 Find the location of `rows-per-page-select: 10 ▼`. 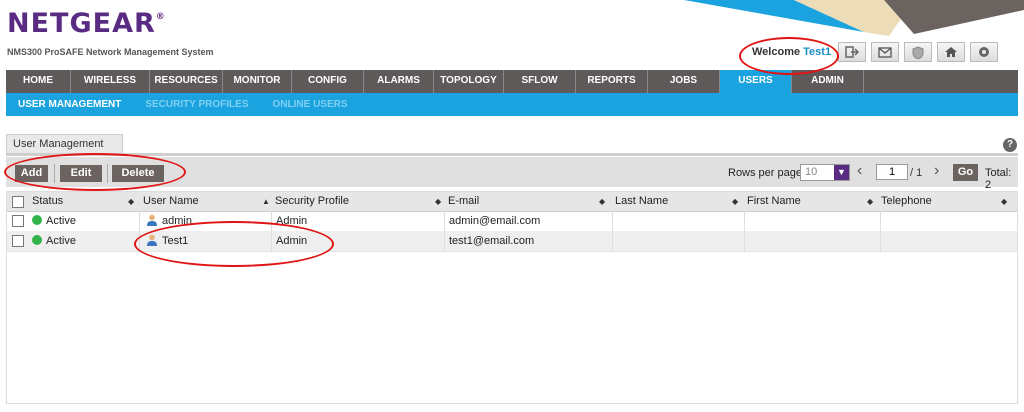

rows-per-page-select: 10 ▼ is located at coordinates (825, 172).